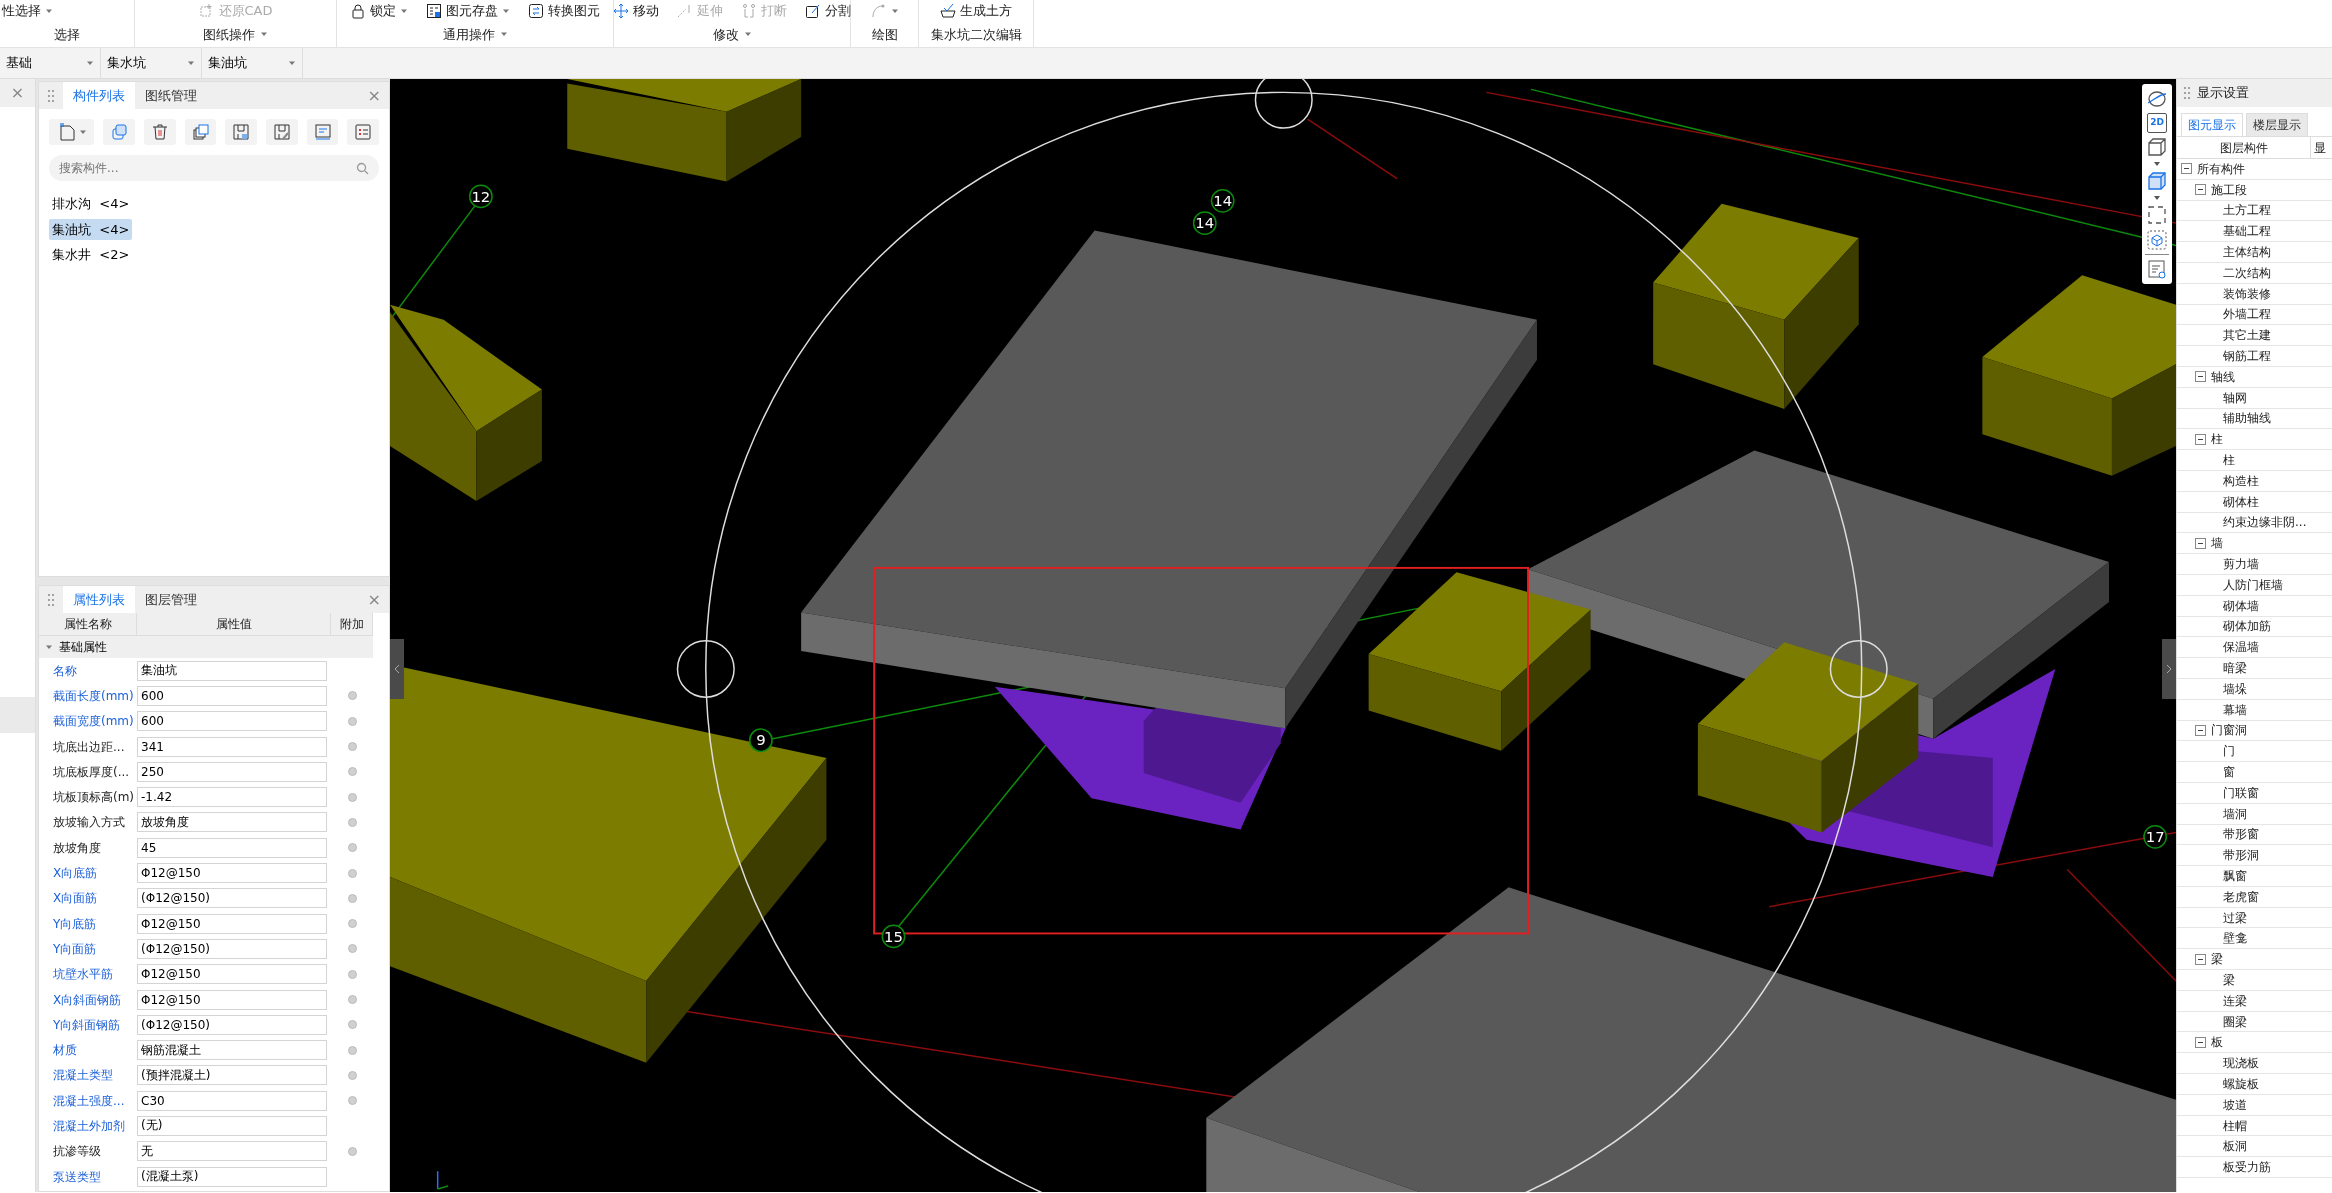 The width and height of the screenshot is (2332, 1193). Describe the element at coordinates (232, 822) in the screenshot. I see `property-value-field: 放坡角度` at that location.